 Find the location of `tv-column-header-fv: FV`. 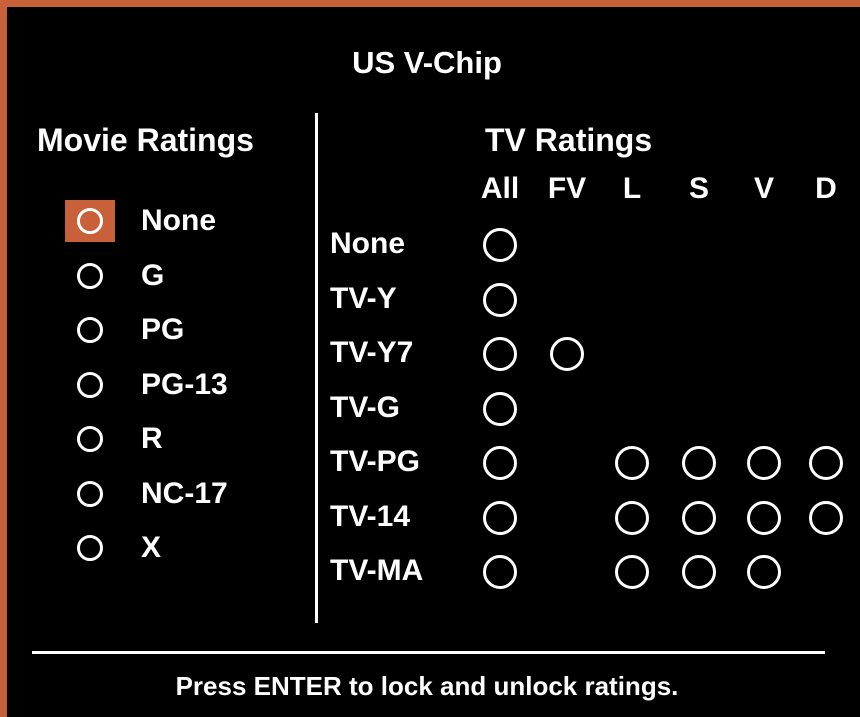

tv-column-header-fv: FV is located at coordinates (567, 188).